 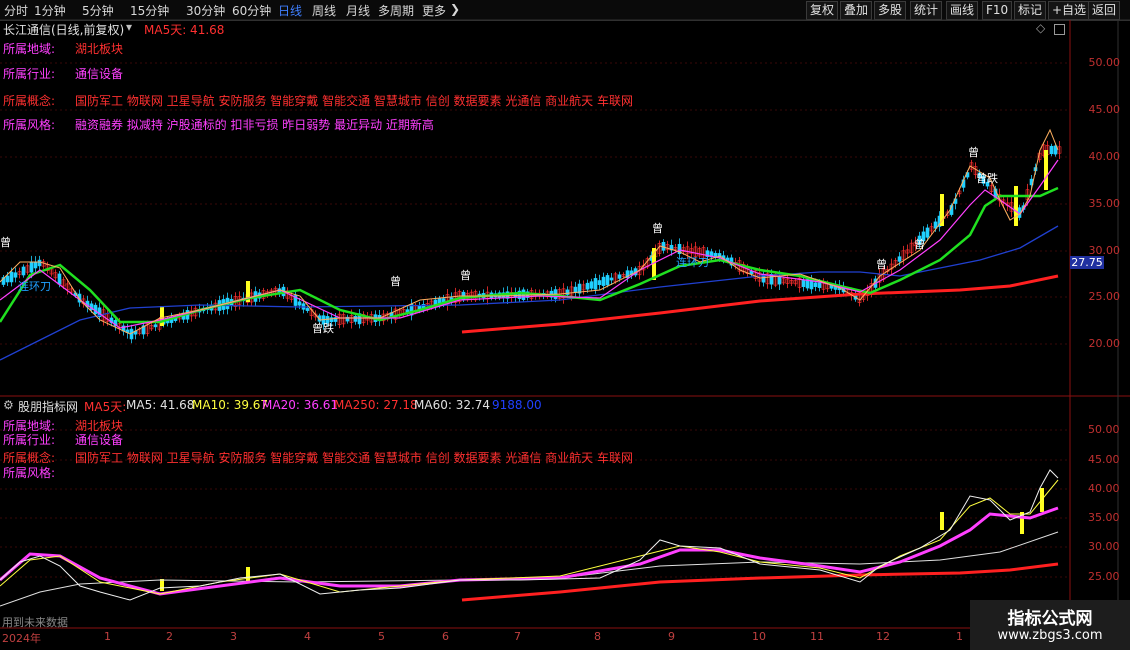 What do you see at coordinates (445, 636) in the screenshot?
I see `x-tick: 6` at bounding box center [445, 636].